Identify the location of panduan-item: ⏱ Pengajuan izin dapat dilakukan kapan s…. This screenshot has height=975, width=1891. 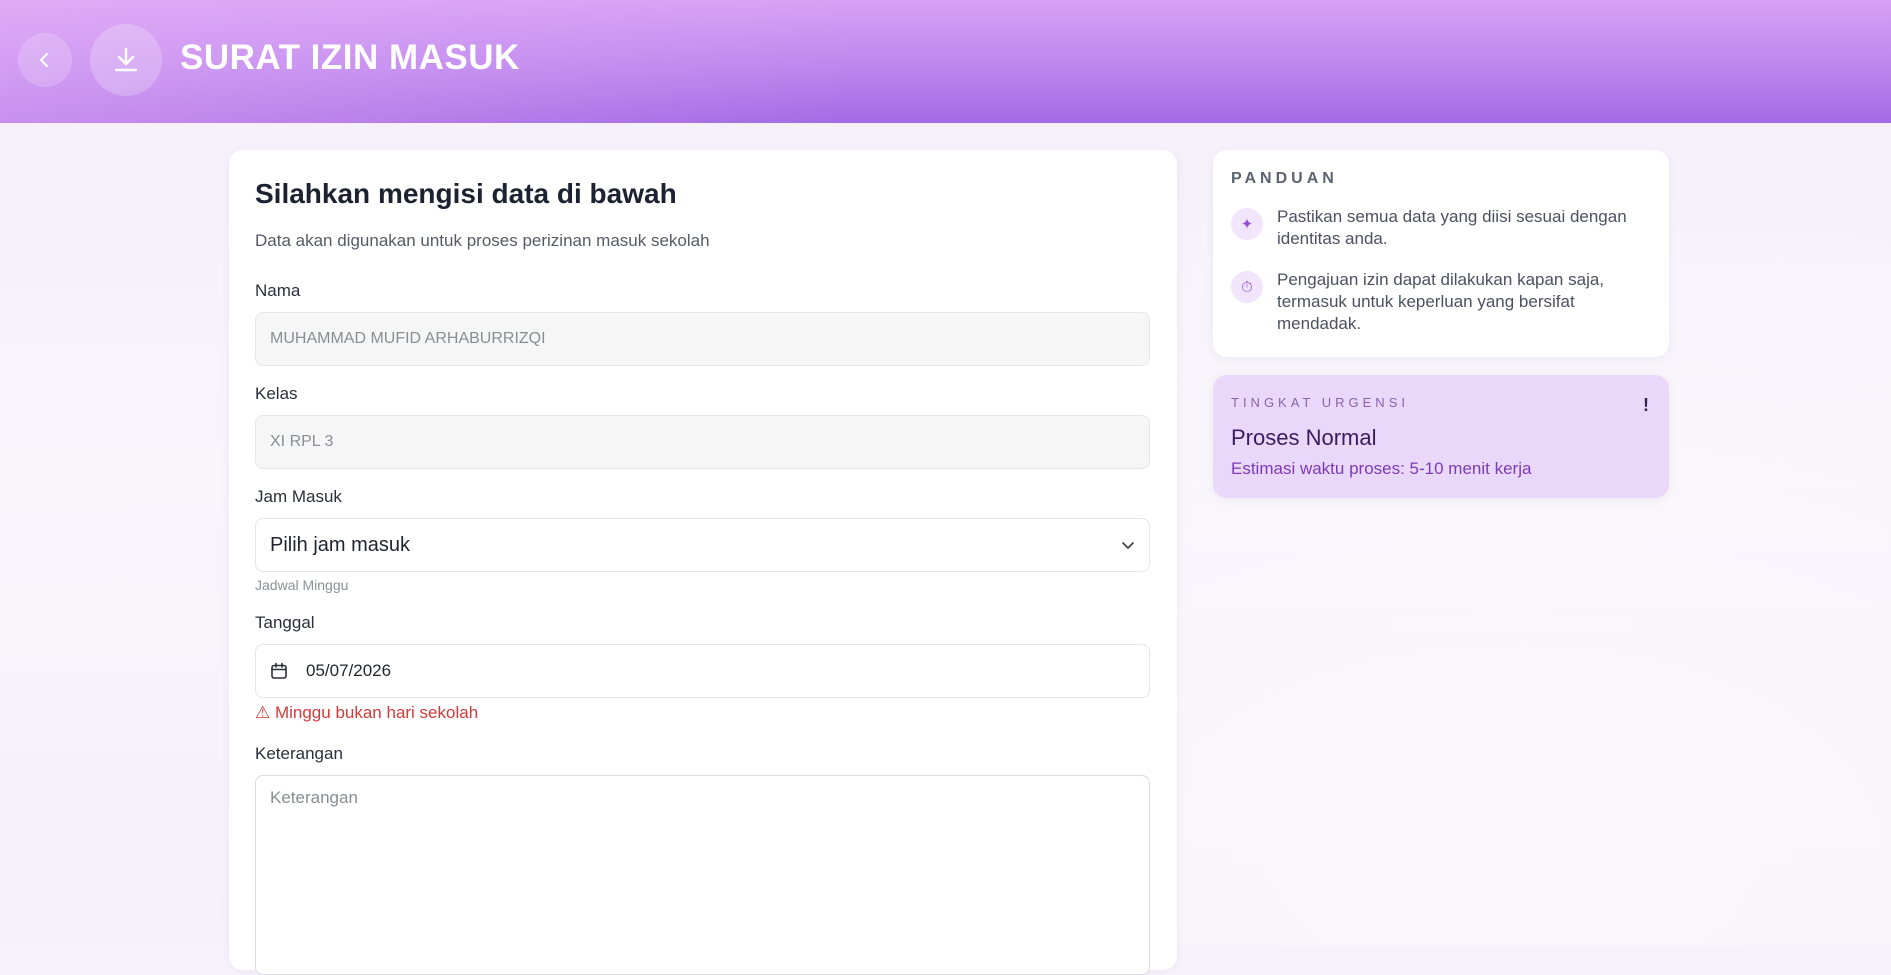
(1441, 302).